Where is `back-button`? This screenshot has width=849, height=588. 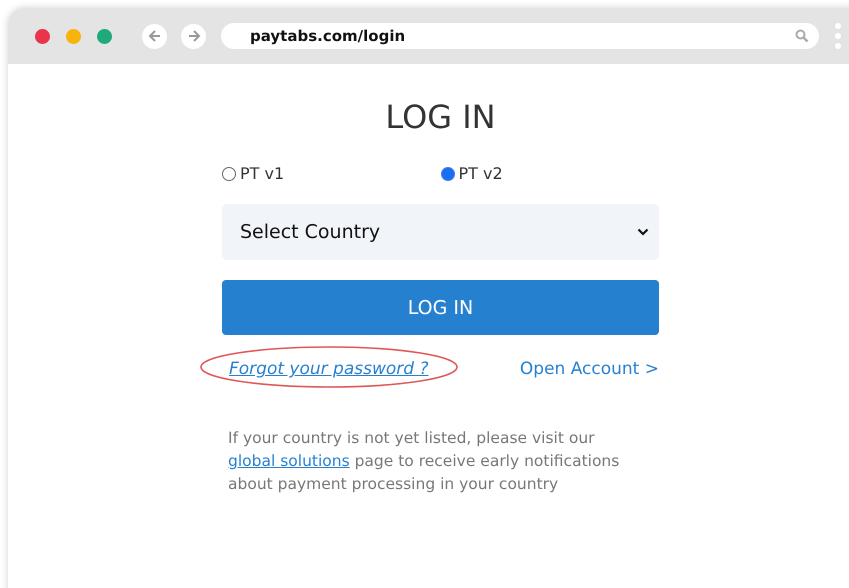 back-button is located at coordinates (154, 36).